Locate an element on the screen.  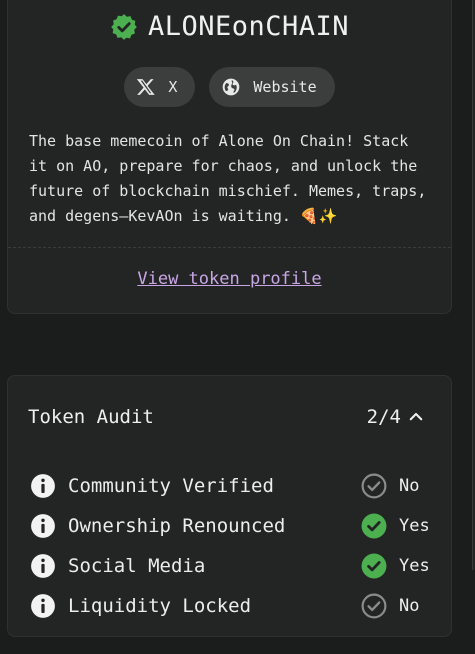
website-link-label: Website is located at coordinates (285, 87).